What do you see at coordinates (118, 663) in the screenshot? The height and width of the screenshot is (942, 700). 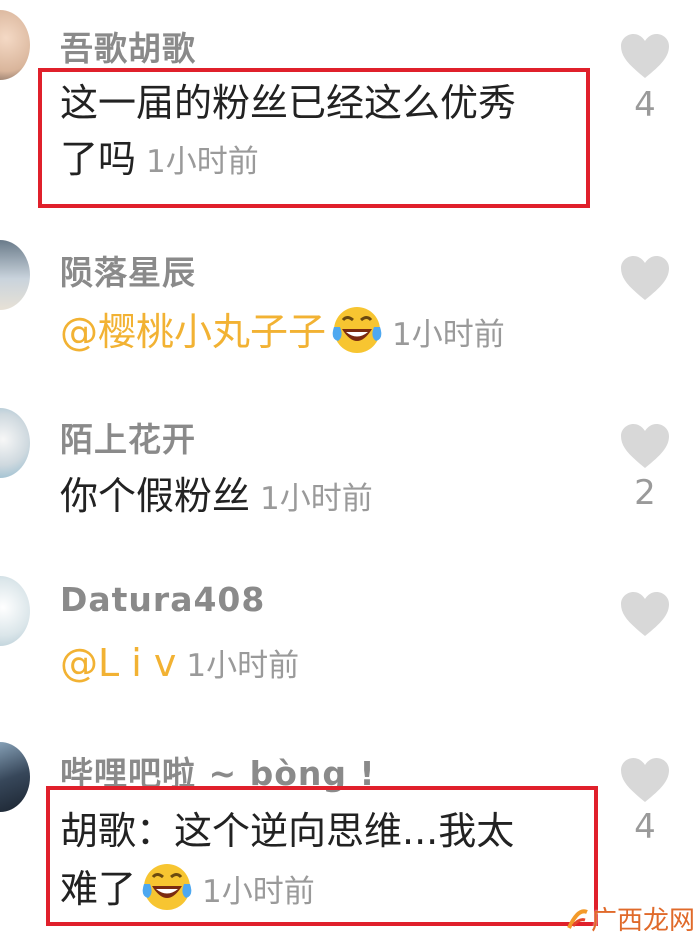 I see `mention-link: @L i v` at bounding box center [118, 663].